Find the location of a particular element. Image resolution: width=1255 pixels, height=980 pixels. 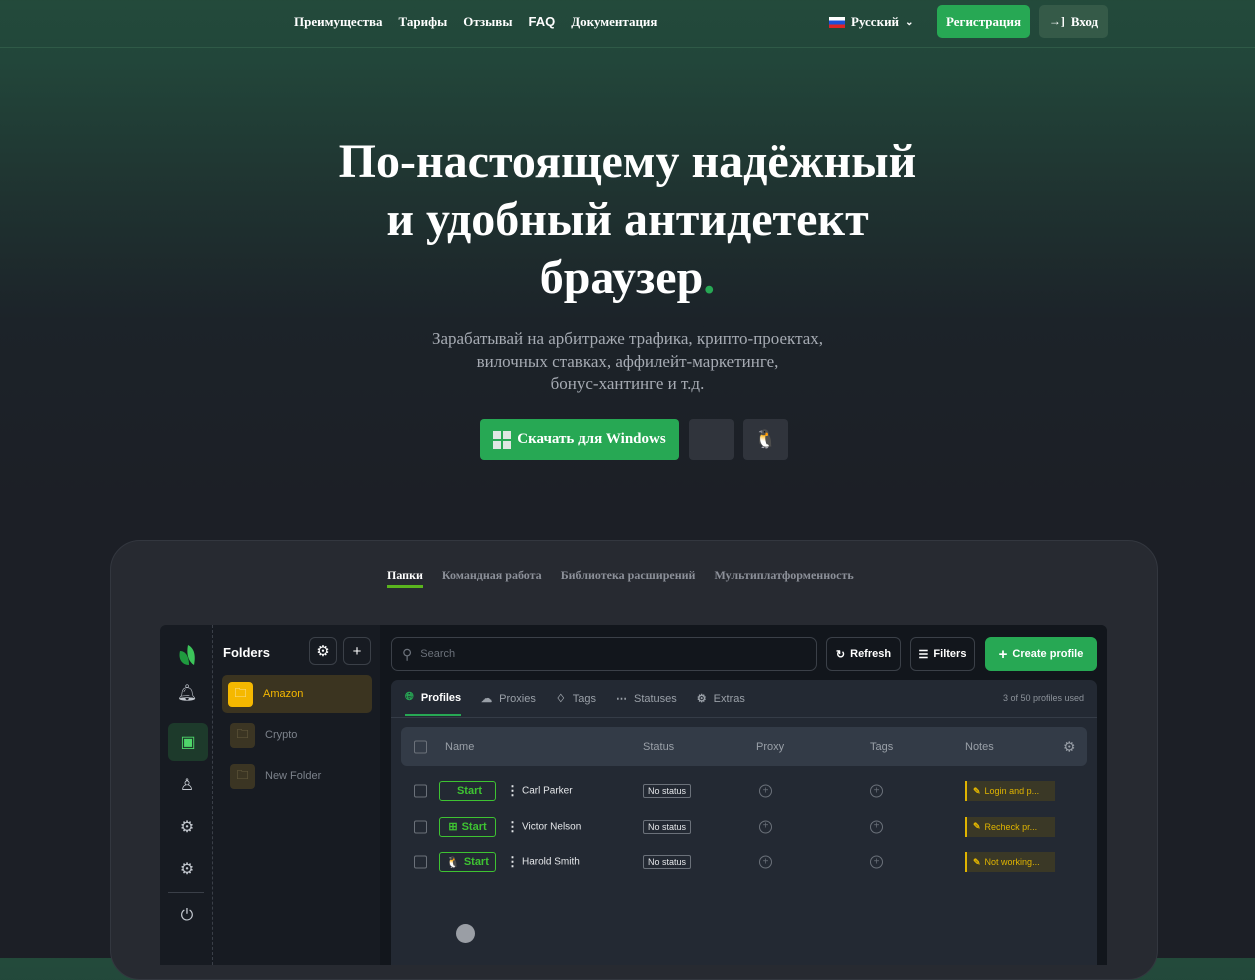

profile-name: Harold Smith is located at coordinates (551, 862).